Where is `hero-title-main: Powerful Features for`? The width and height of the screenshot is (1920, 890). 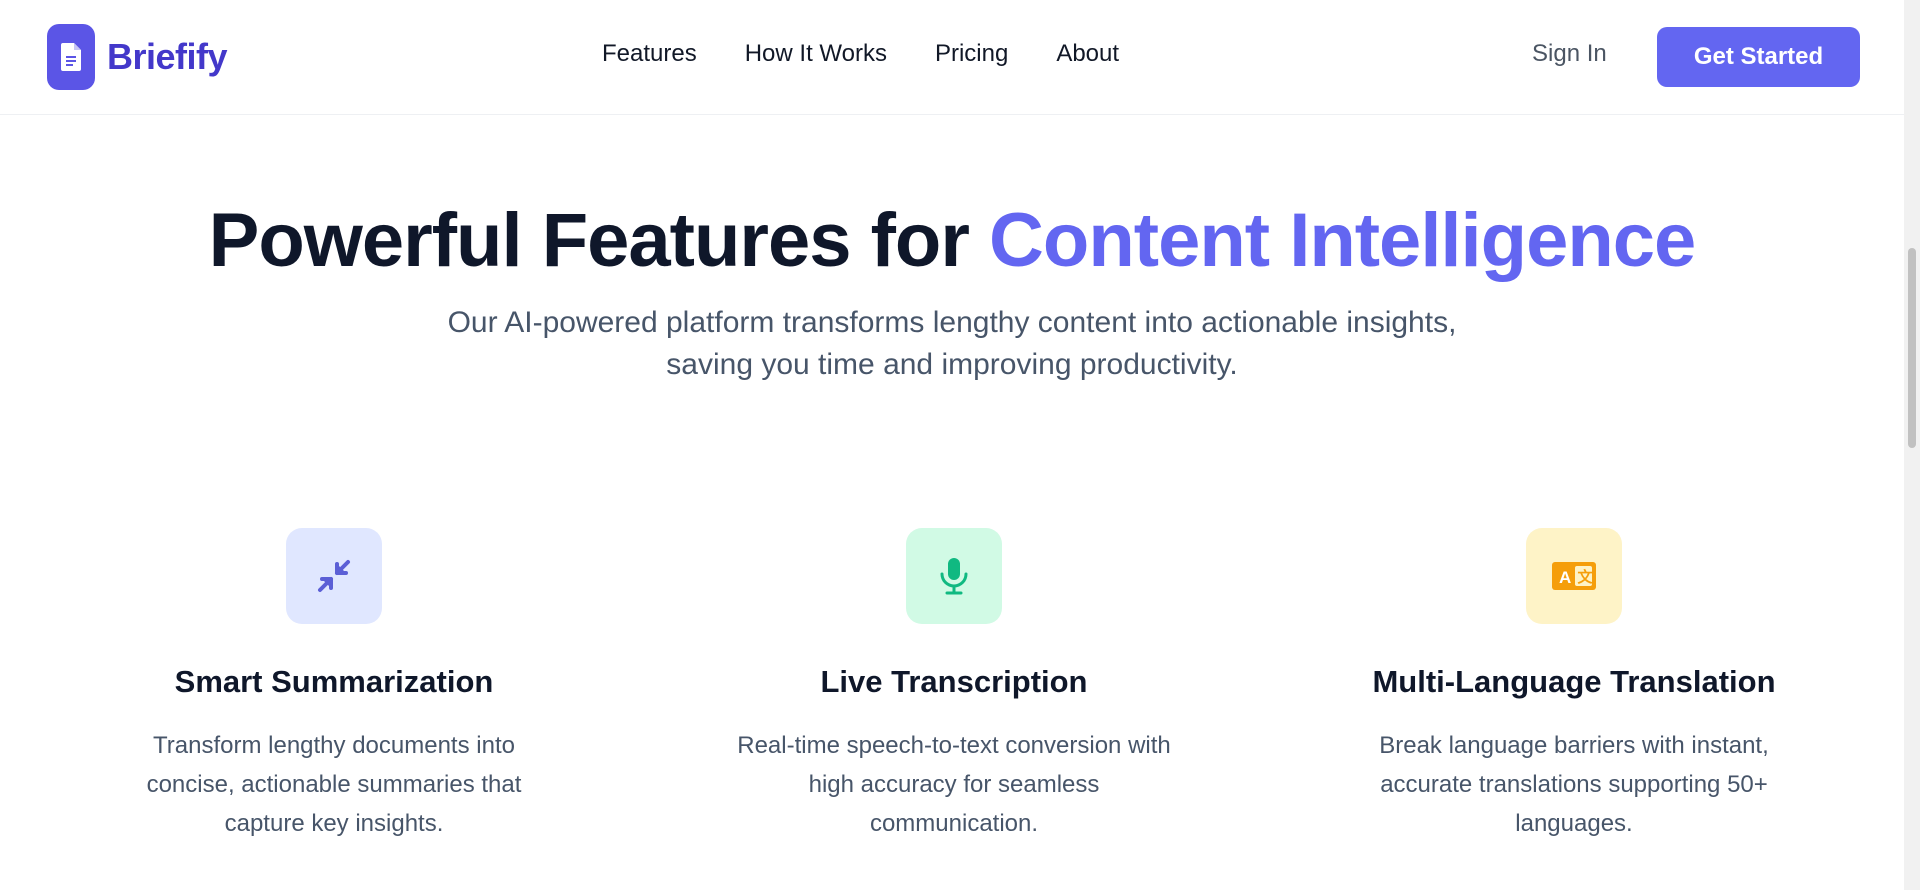 hero-title-main: Powerful Features for is located at coordinates (589, 240).